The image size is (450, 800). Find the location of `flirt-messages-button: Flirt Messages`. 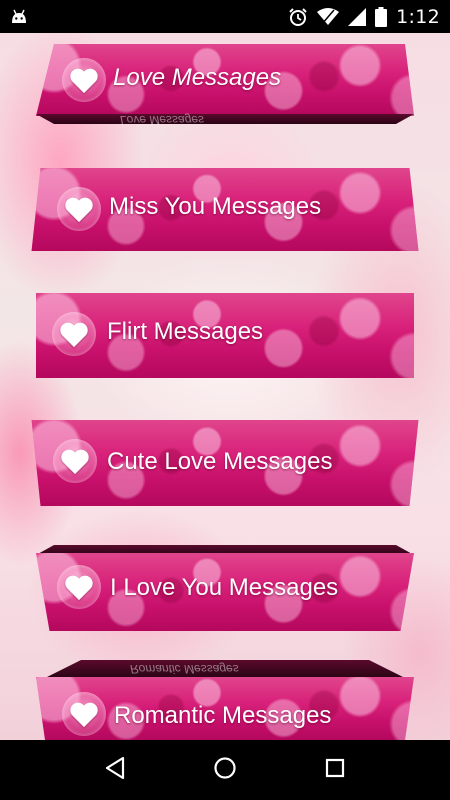

flirt-messages-button: Flirt Messages is located at coordinates (225, 335).